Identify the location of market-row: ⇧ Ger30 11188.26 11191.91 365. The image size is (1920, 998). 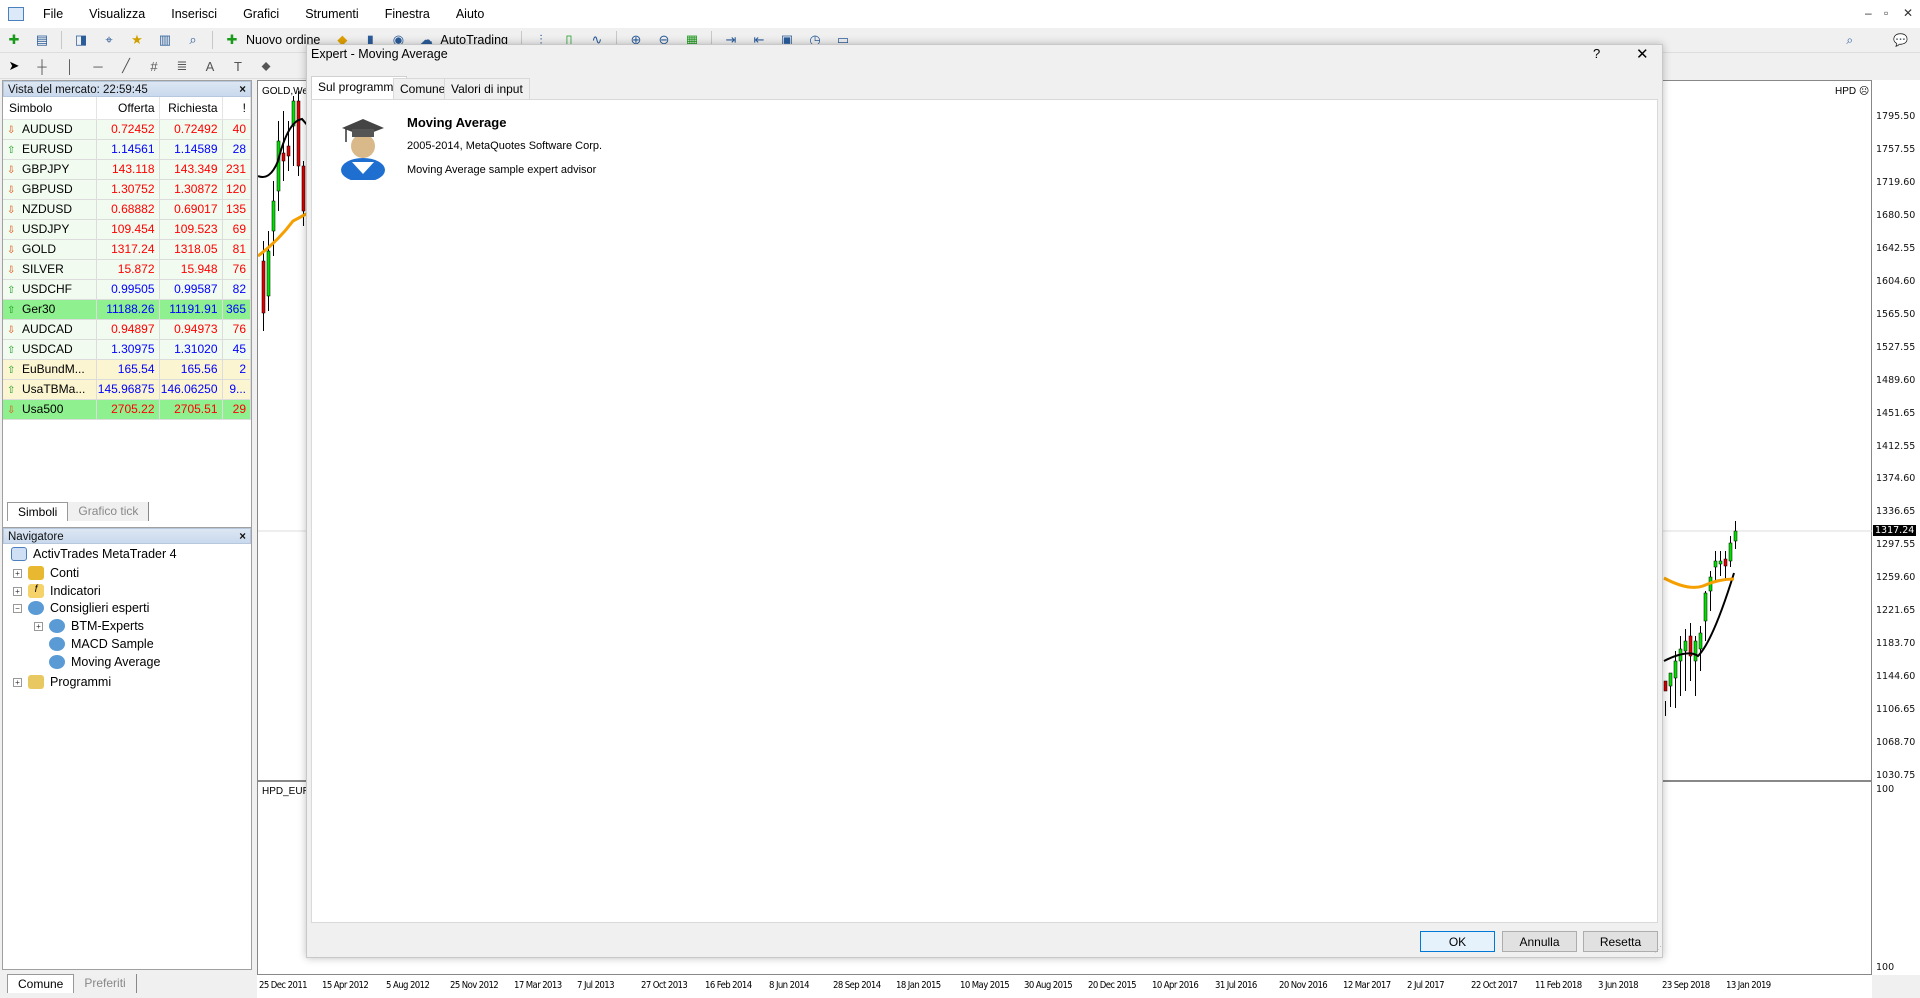
(127, 309).